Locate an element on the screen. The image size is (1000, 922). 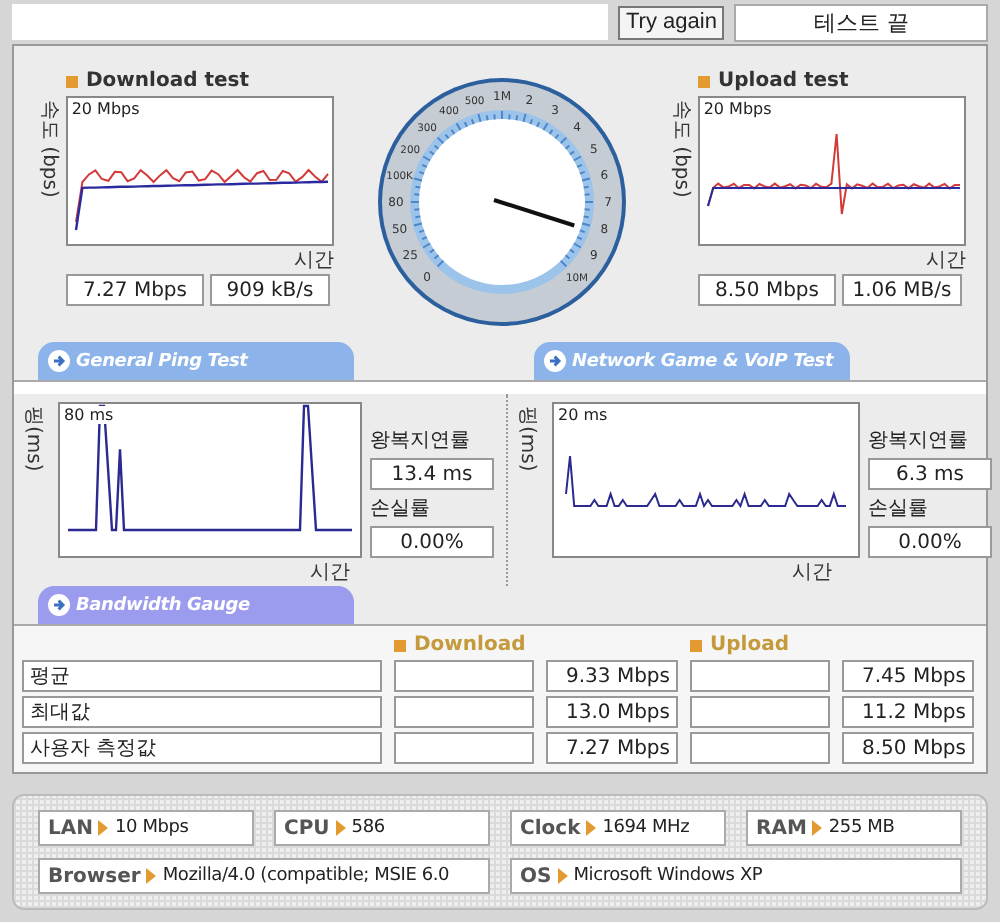
info-value: 586 is located at coordinates (368, 828).